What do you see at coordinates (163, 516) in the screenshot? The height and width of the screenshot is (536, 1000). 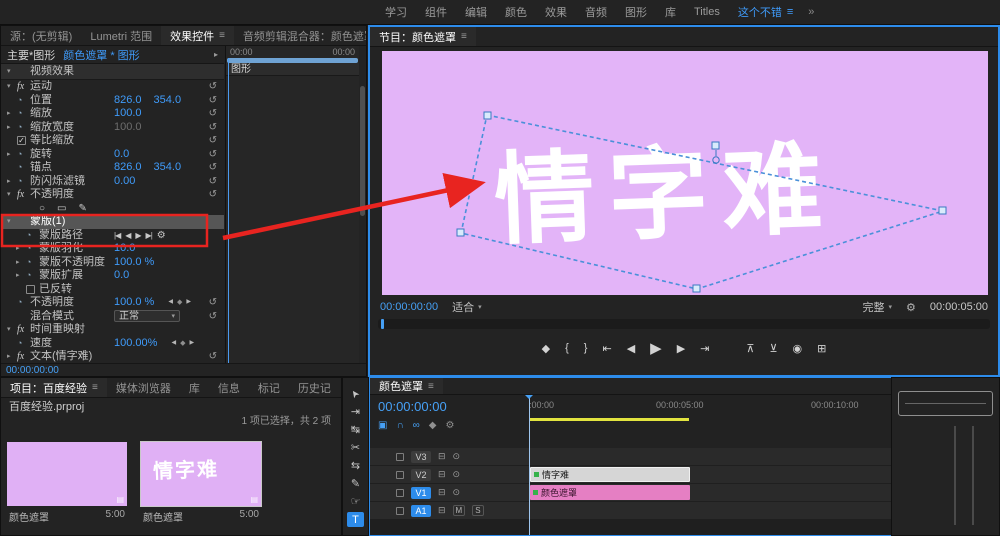 I see `item-name: 颜色遮罩` at bounding box center [163, 516].